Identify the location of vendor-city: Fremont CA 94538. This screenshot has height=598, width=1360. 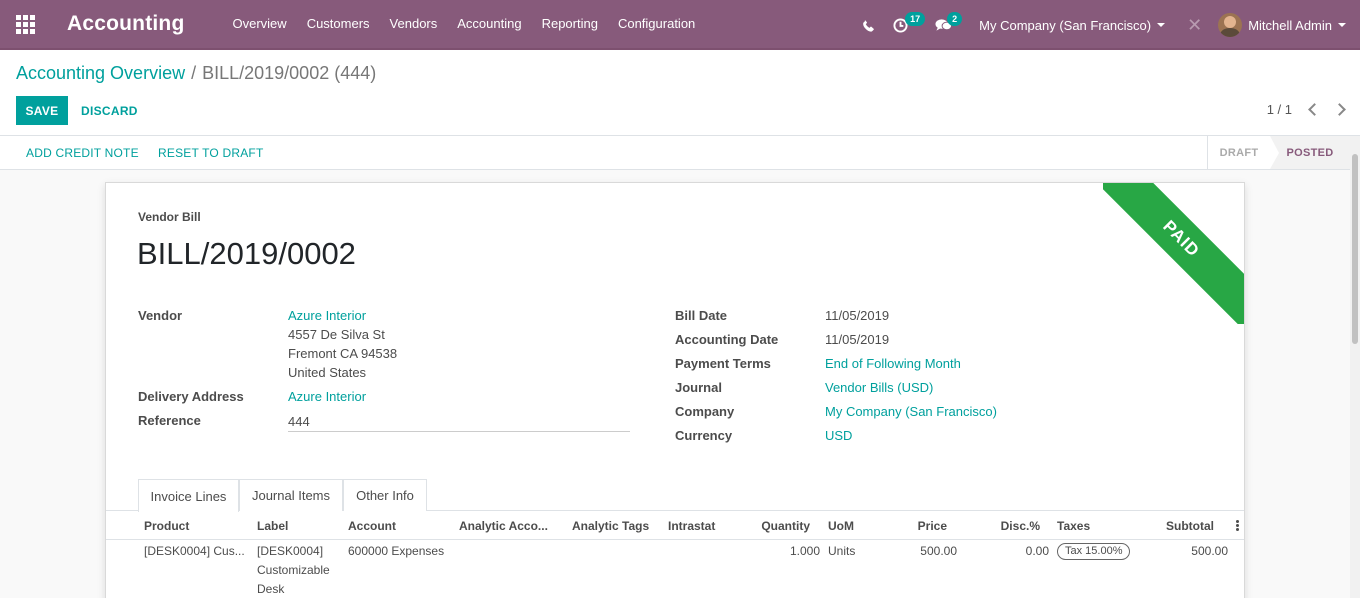
(343, 353).